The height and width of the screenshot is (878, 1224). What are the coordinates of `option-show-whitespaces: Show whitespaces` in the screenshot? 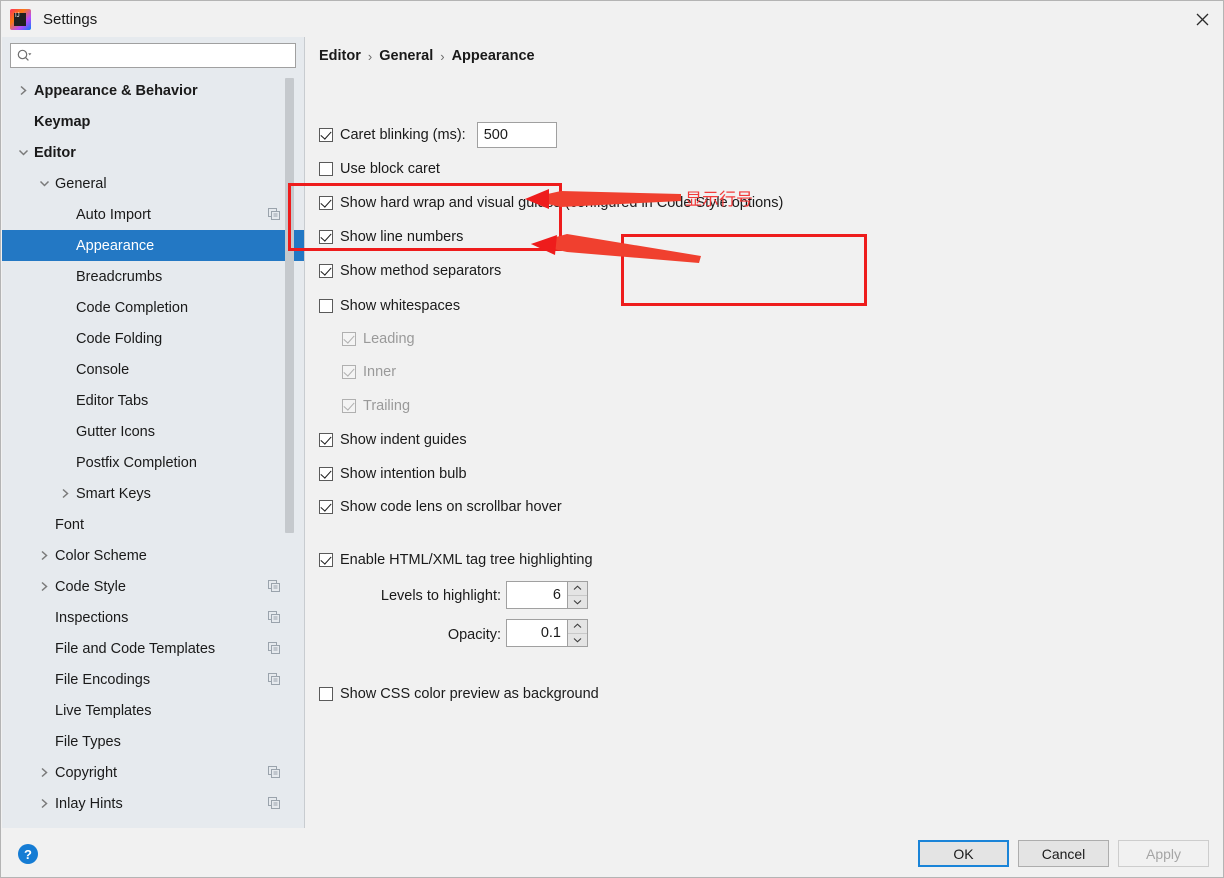 It's located at (389, 306).